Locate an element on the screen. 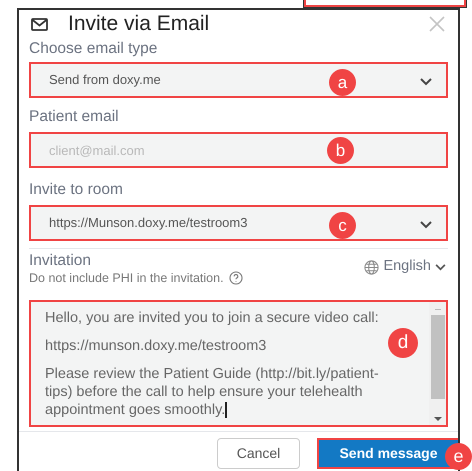 The width and height of the screenshot is (472, 471). callout-badge: c is located at coordinates (342, 225).